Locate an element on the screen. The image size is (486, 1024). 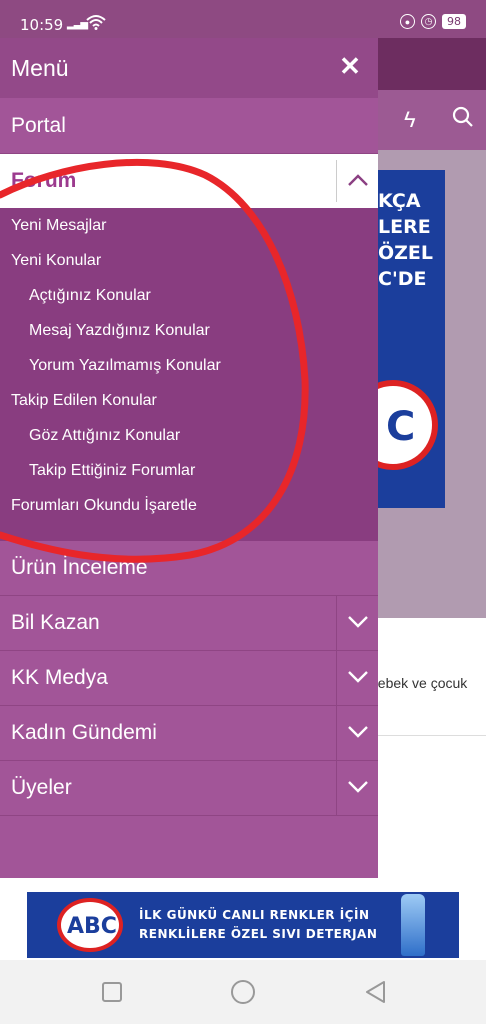
menu-item-label: Forum is located at coordinates (44, 180).